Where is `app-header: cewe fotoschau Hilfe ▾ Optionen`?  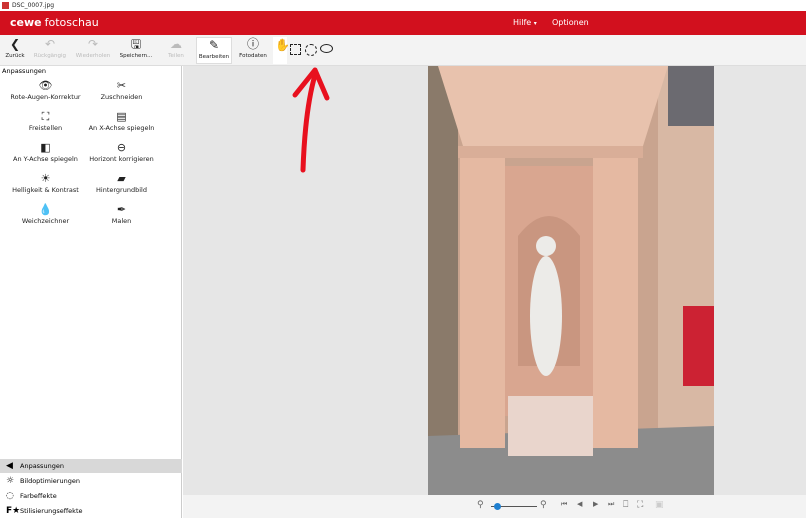 app-header: cewe fotoschau Hilfe ▾ Optionen is located at coordinates (403, 23).